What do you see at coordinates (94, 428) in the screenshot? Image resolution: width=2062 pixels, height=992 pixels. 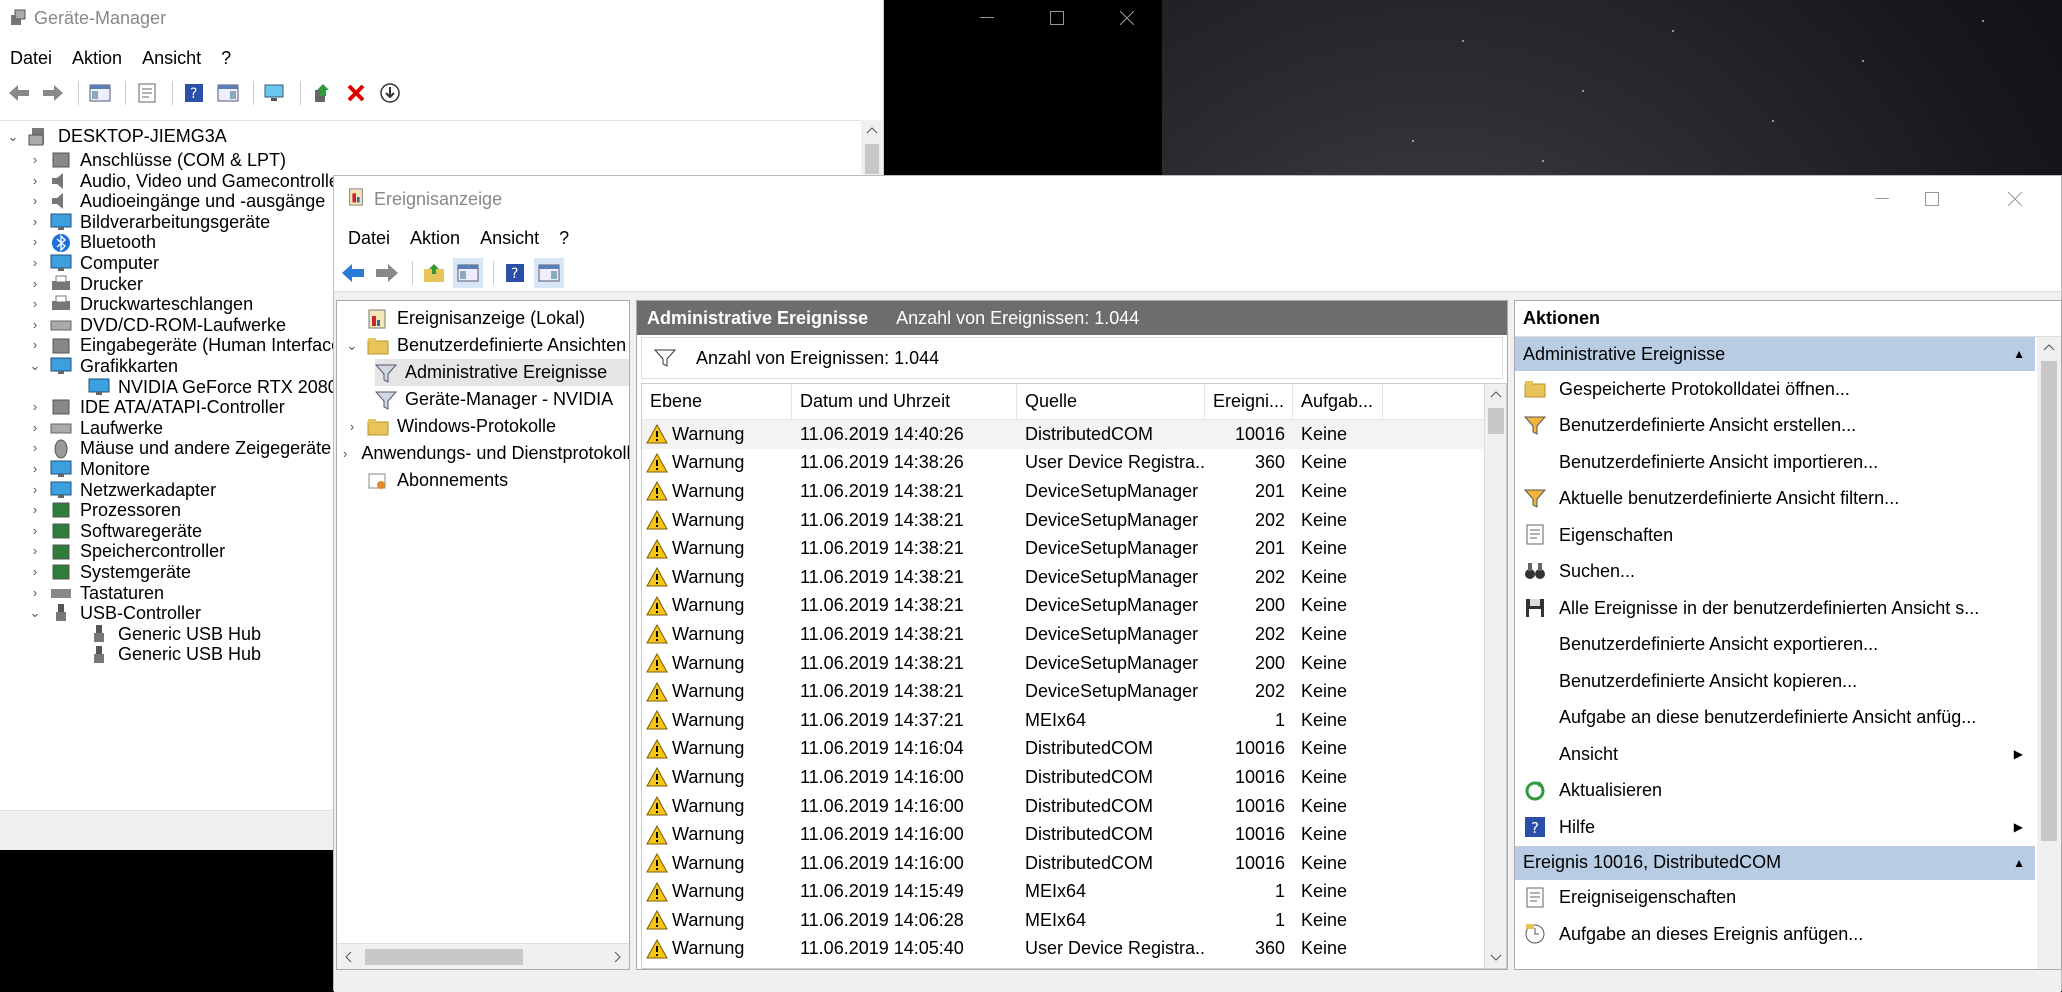 I see `device-category: › Laufwerke` at bounding box center [94, 428].